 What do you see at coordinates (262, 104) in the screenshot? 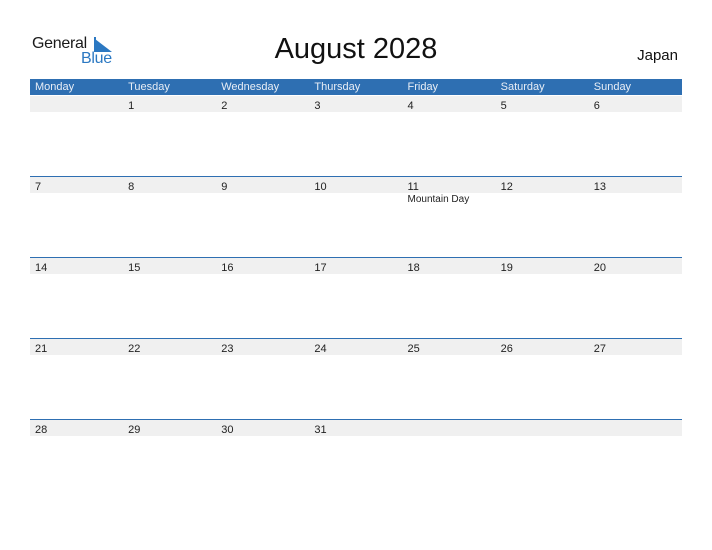
I see `day-cell: 2` at bounding box center [262, 104].